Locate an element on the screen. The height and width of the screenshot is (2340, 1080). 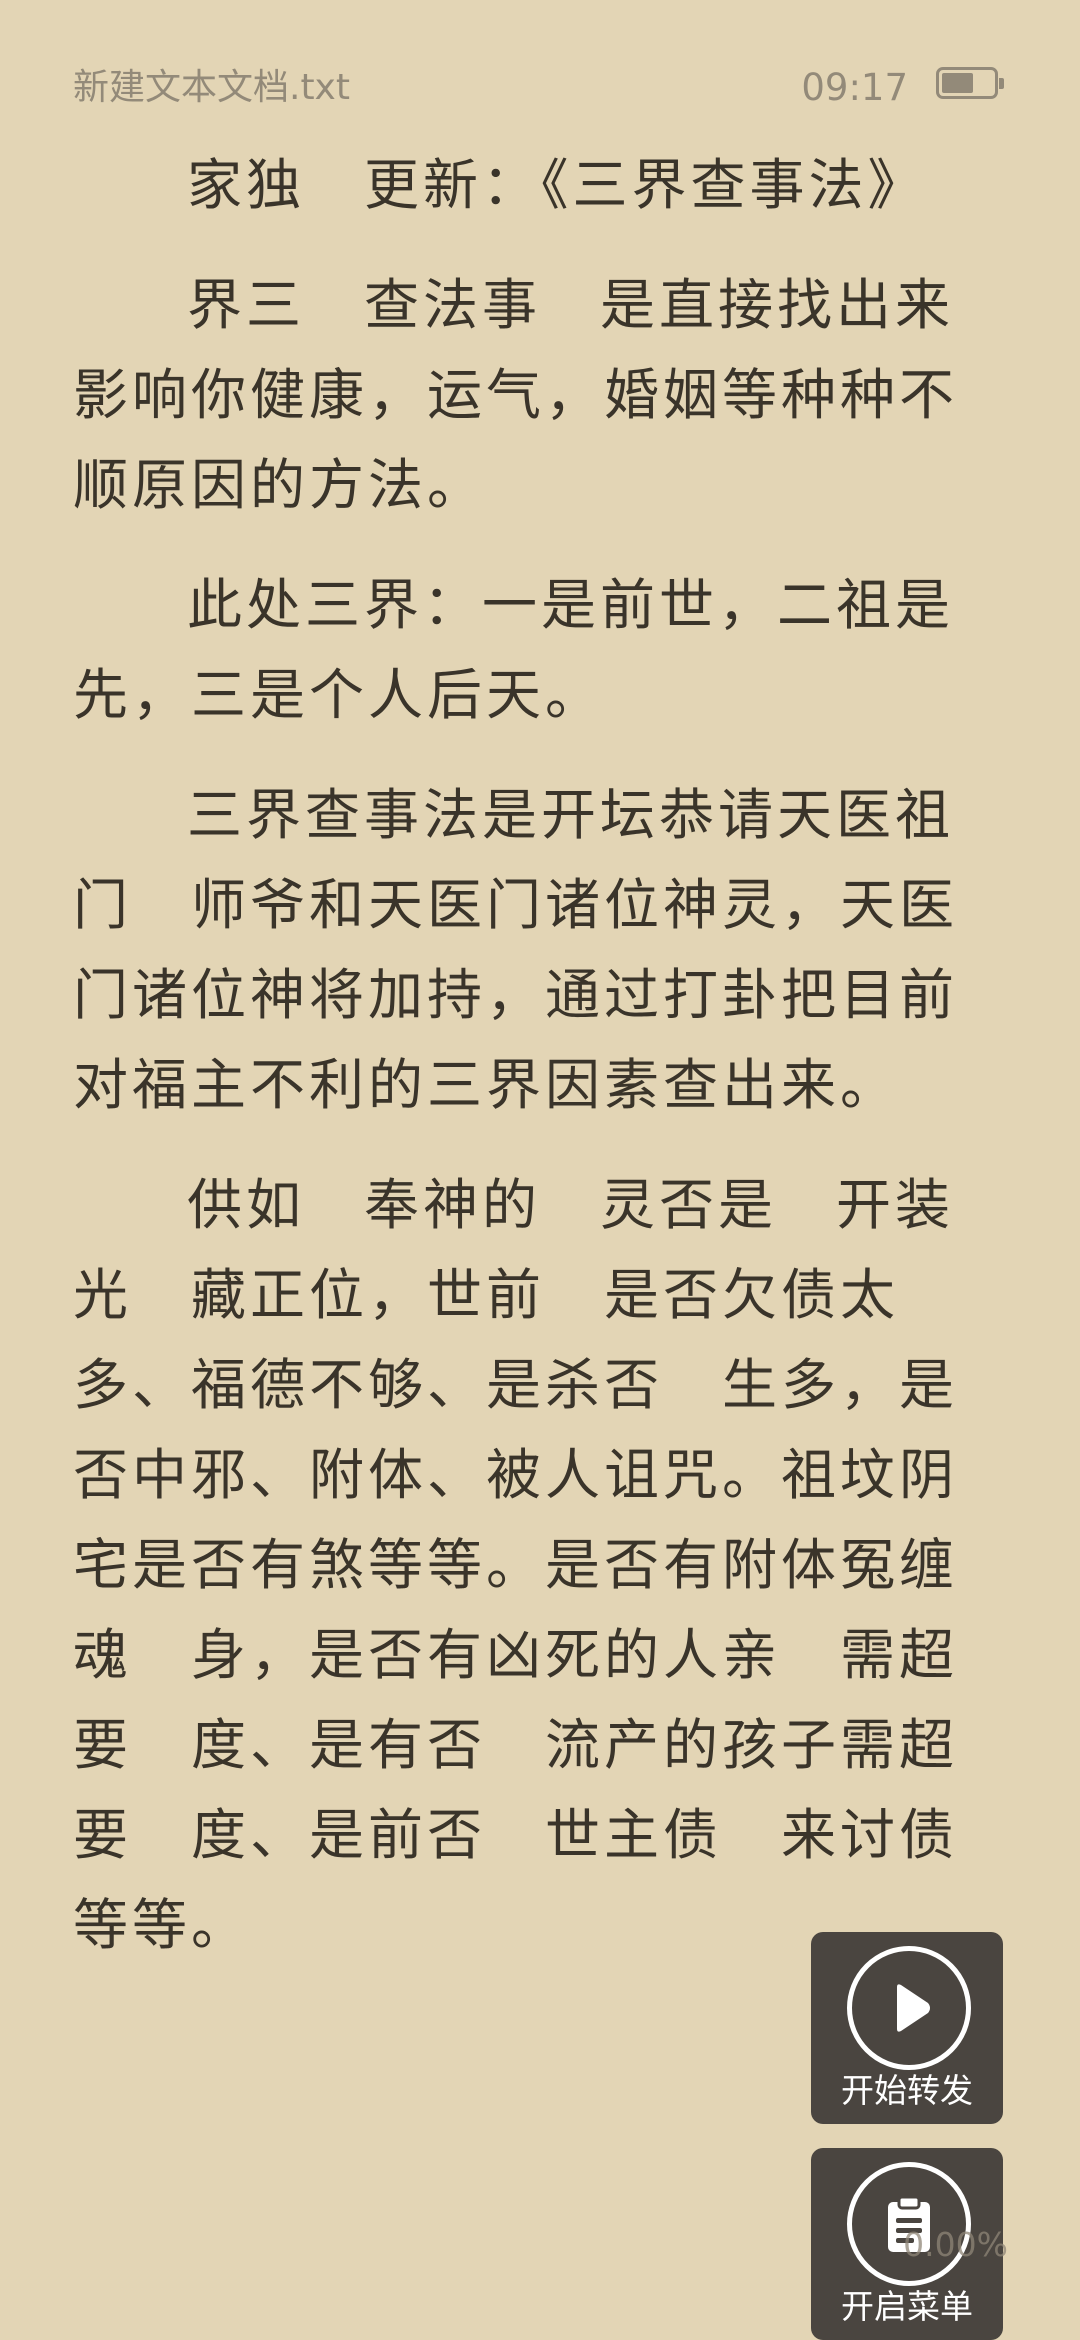
paragraph: 界三 查法事 是直接找出来影响你健康，运气，婚姻等种种不顺原因的方法。 is located at coordinates (516, 395).